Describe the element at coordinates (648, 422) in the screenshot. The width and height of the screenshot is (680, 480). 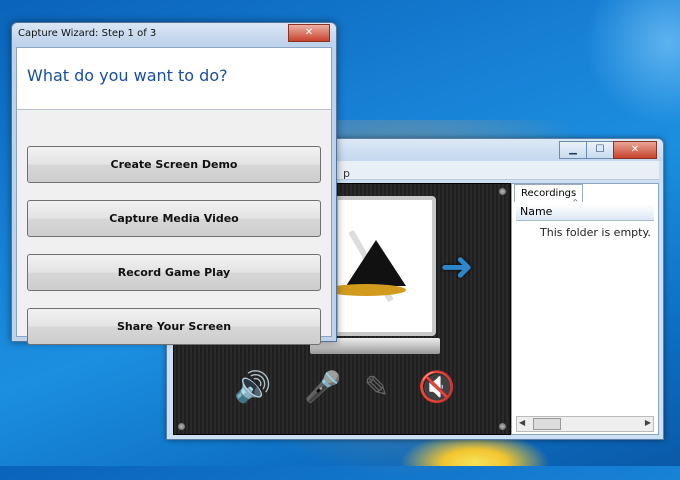
I see `scroll-right-icon: ▶` at that location.